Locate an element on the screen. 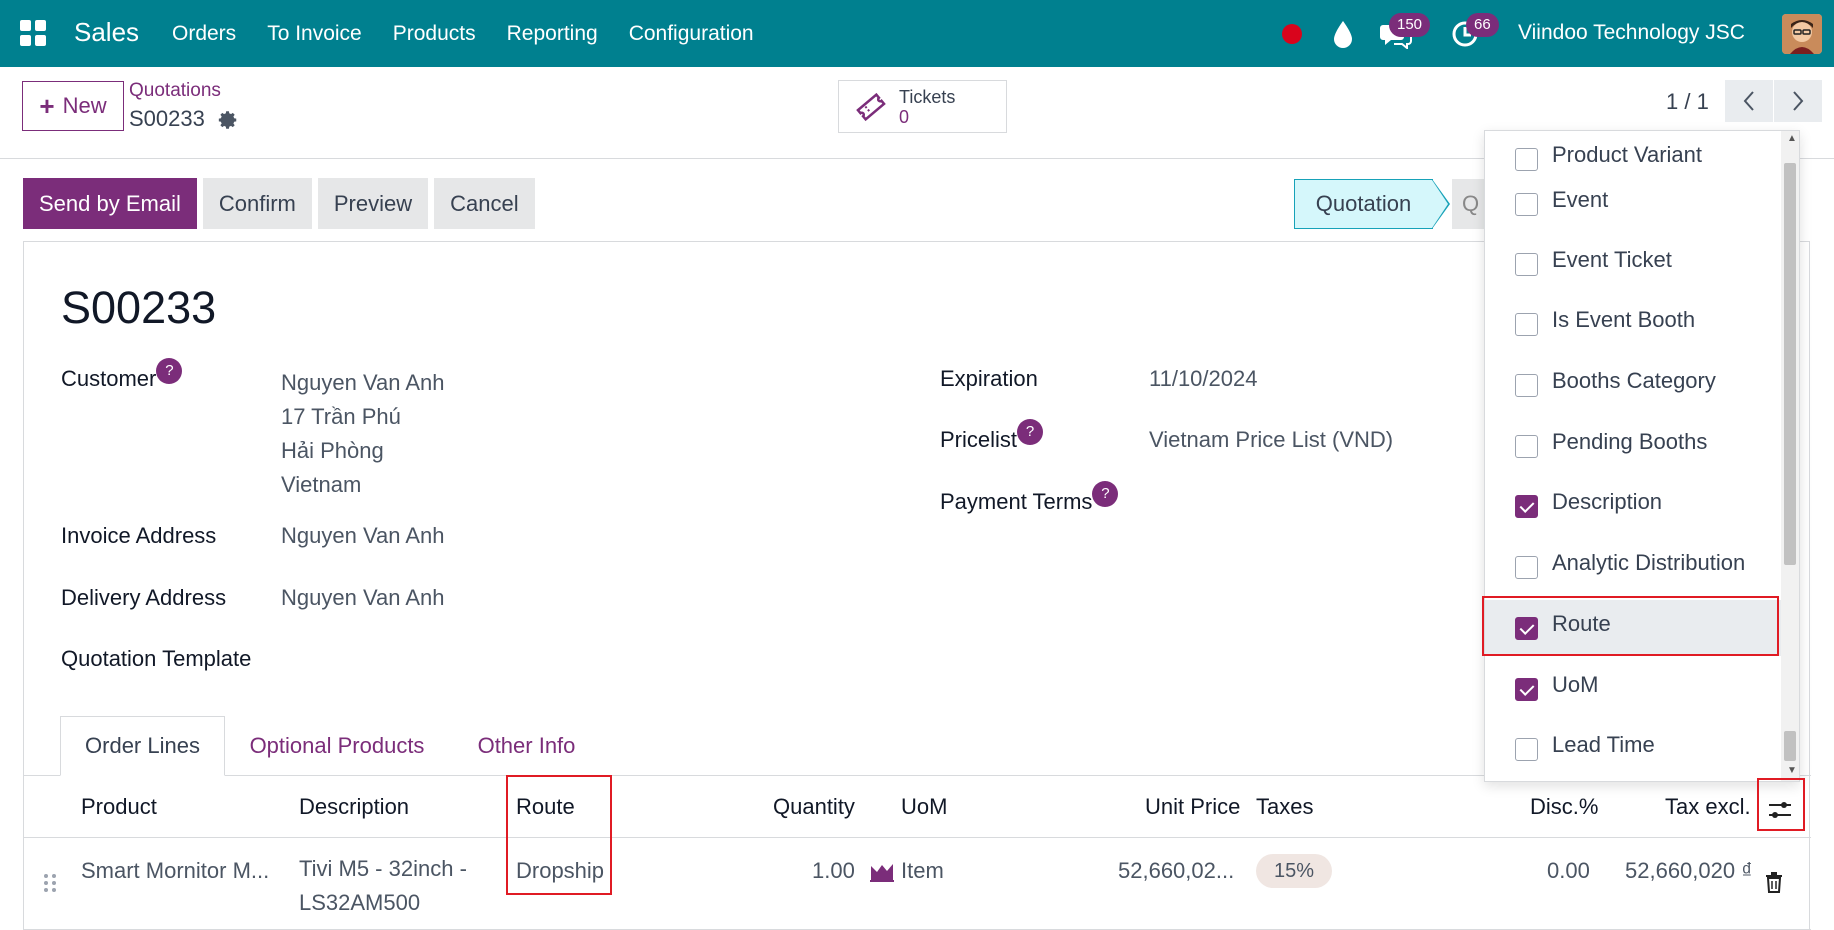  col-quantity: Quantity is located at coordinates (814, 807).